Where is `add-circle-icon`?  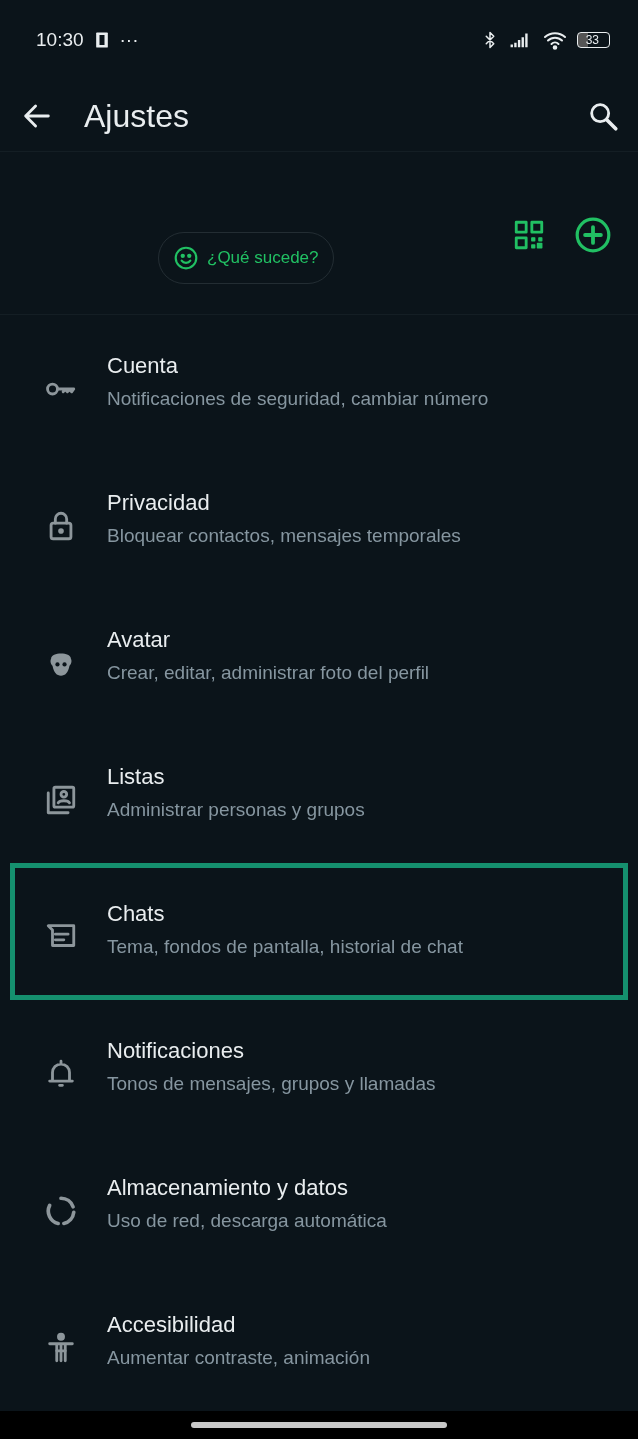
add-circle-icon is located at coordinates (593, 235).